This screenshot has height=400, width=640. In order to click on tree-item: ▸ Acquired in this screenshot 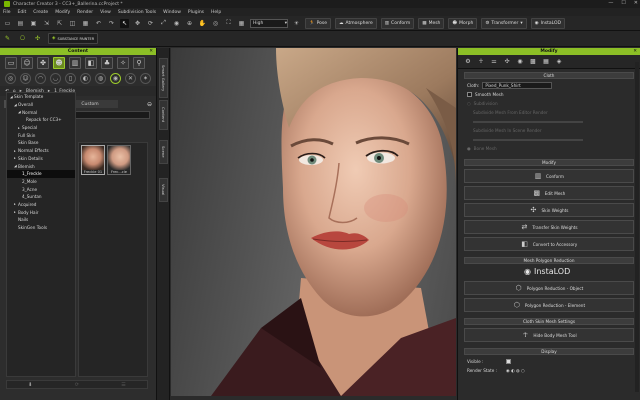, I will do `click(41, 205)`.